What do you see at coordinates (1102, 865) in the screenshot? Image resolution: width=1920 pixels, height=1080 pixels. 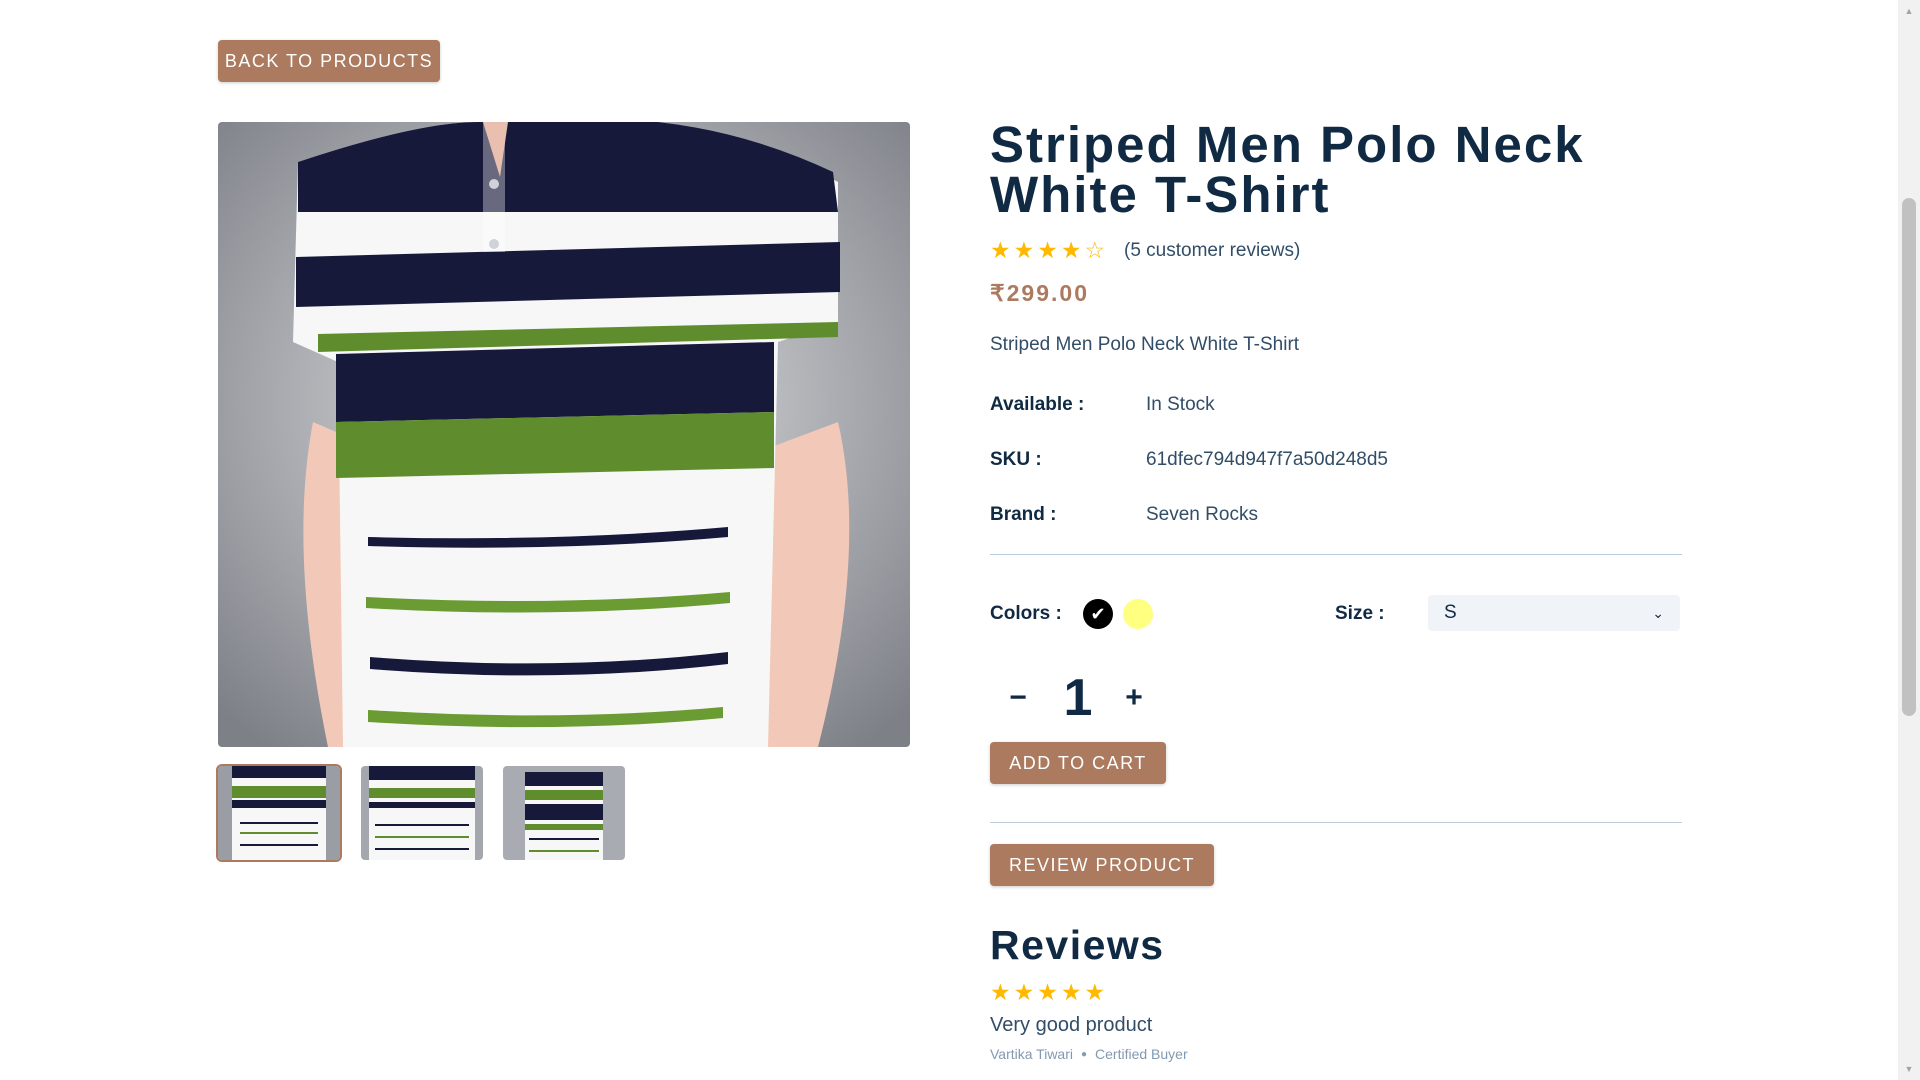 I see `review-product-button: REVIEW PRODUCT` at bounding box center [1102, 865].